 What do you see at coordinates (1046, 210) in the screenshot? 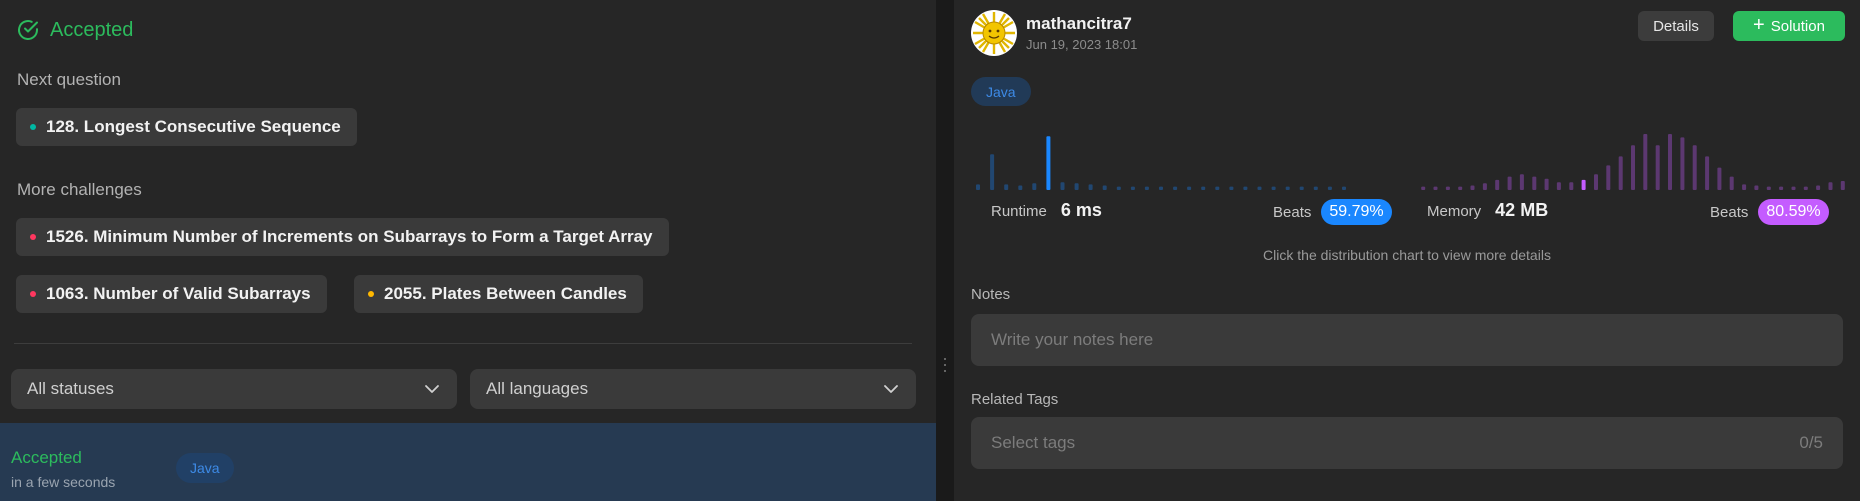
I see `runtime-stat: Runtime 6 ms` at bounding box center [1046, 210].